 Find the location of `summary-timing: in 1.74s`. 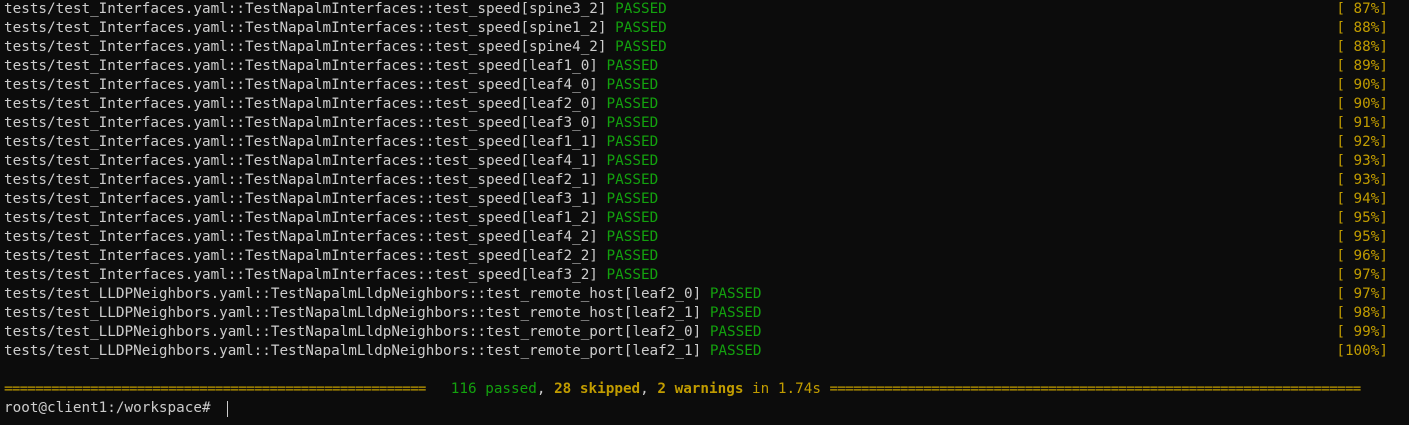

summary-timing: in 1.74s is located at coordinates (786, 389).